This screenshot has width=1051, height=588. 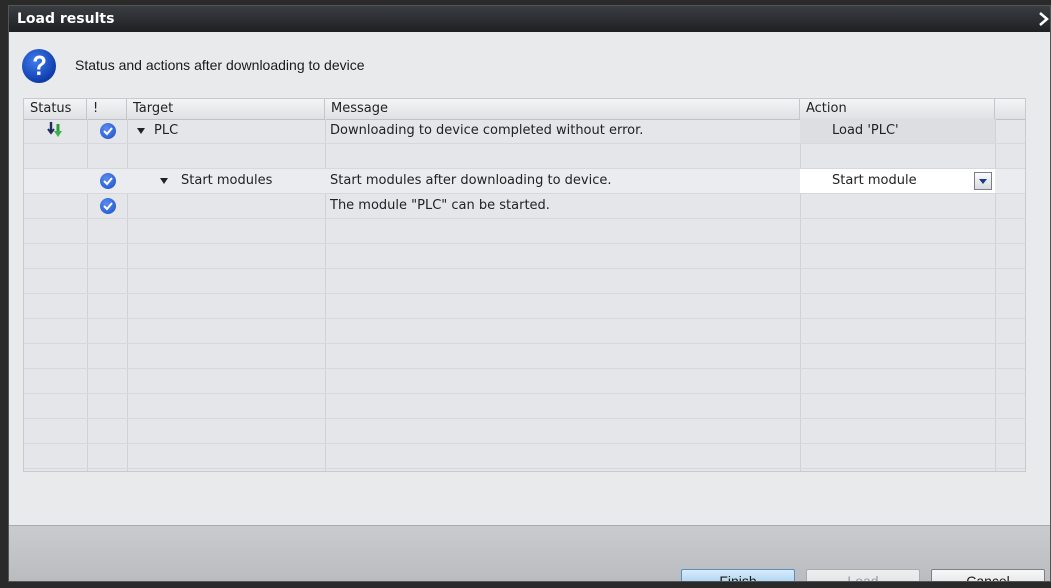 I want to click on dropdown-arrow-icon, so click(x=983, y=181).